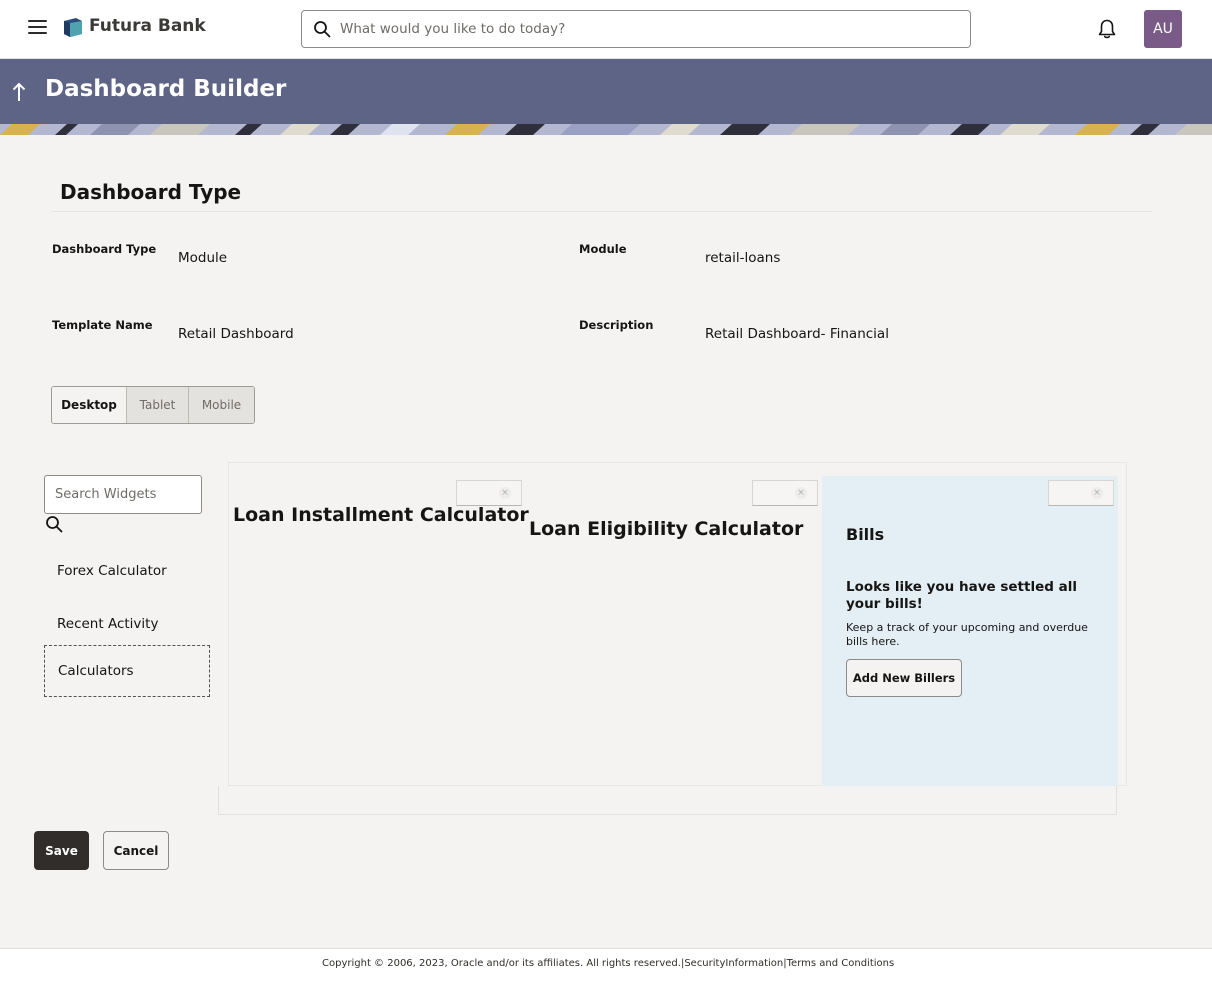  I want to click on add-new-billers-button: Add New Billers, so click(904, 678).